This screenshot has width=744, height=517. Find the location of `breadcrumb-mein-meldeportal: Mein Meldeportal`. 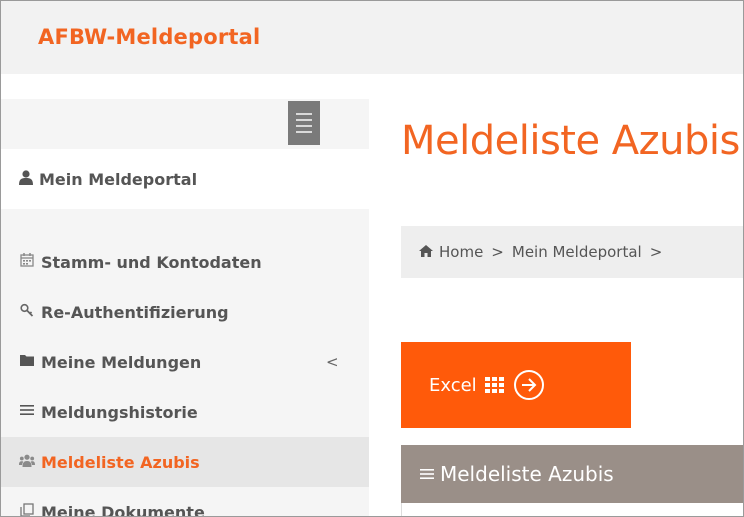

breadcrumb-mein-meldeportal: Mein Meldeportal is located at coordinates (577, 252).